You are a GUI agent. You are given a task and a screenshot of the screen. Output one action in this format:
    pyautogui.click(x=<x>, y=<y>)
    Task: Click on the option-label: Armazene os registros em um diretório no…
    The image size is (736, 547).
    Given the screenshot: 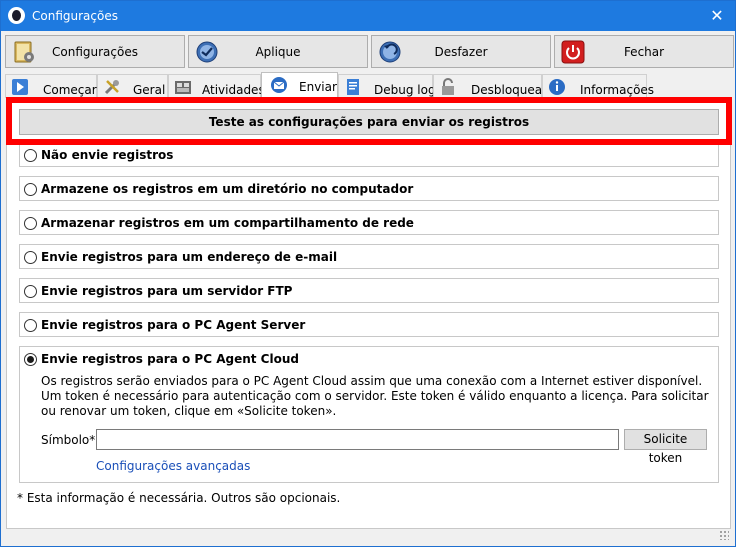 What is the action you would take?
    pyautogui.click(x=227, y=189)
    